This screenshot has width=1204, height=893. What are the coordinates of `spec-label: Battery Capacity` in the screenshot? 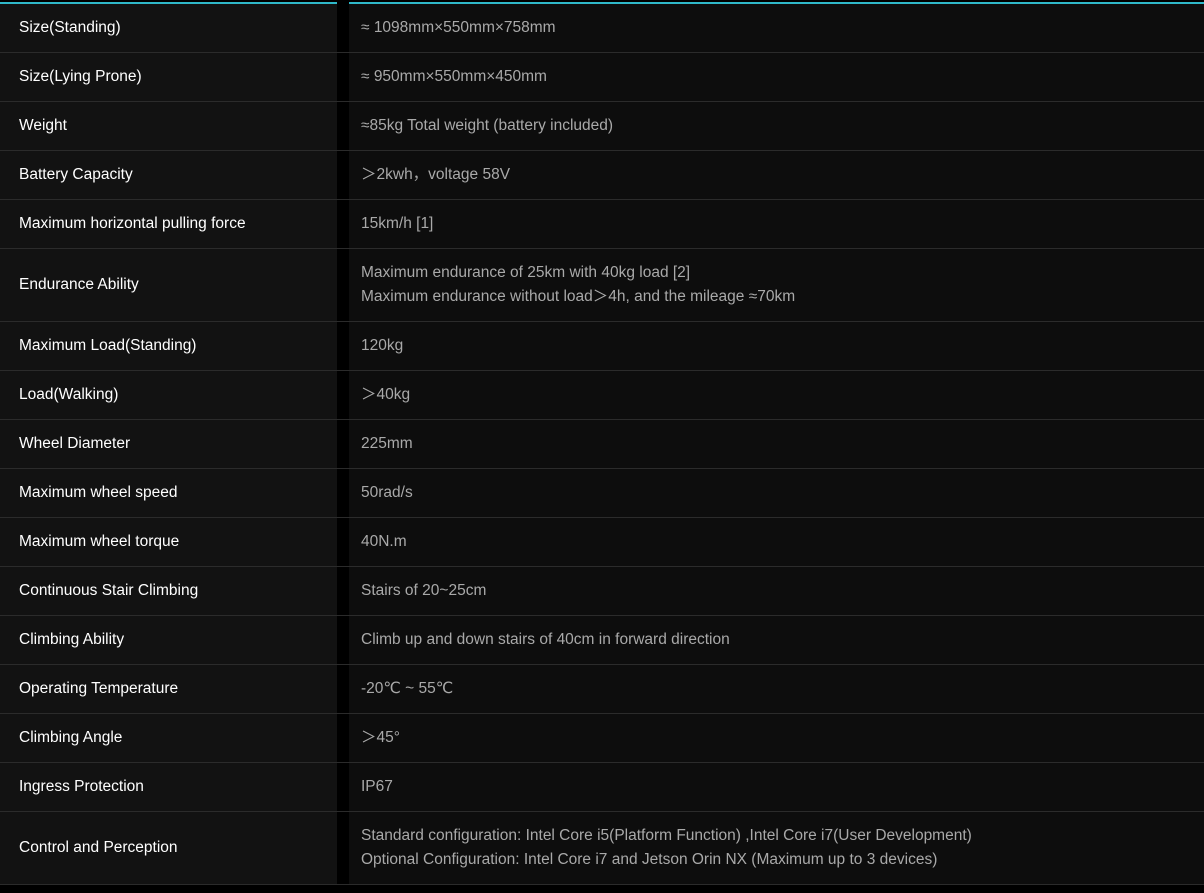 It's located at (168, 175).